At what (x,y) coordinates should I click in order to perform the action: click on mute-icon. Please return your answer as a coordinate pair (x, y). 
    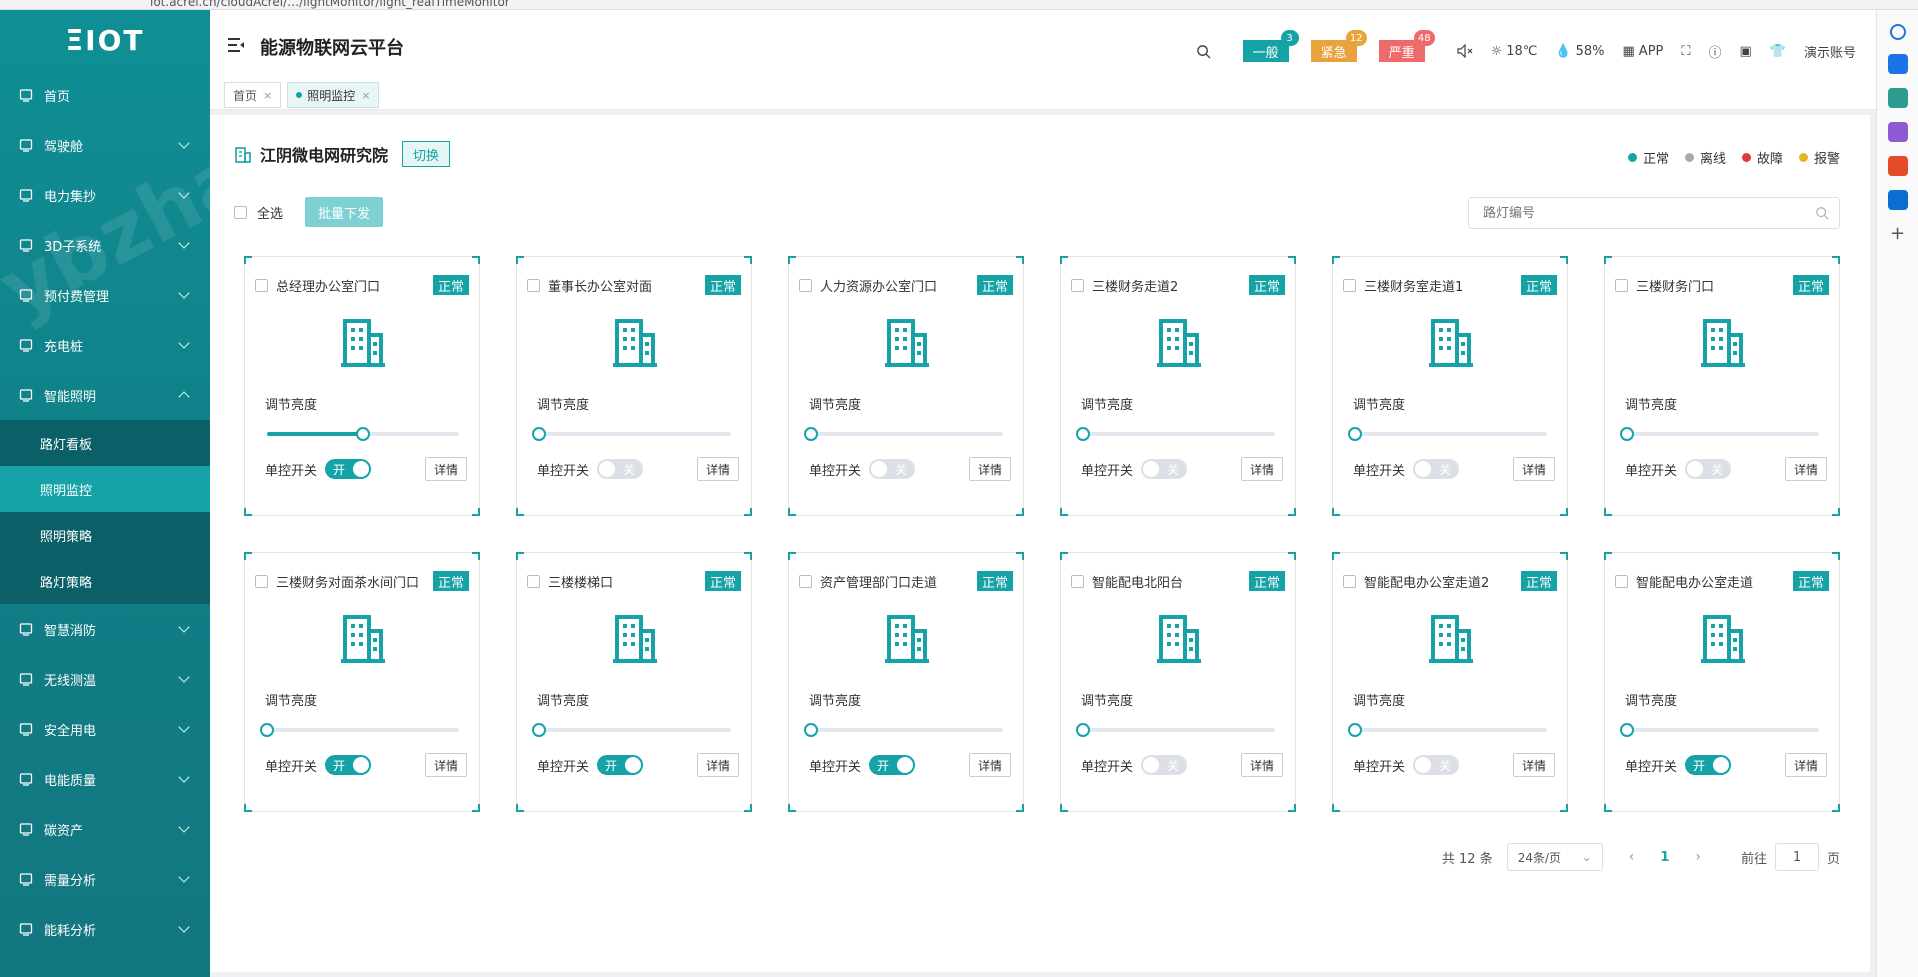
    Looking at the image, I should click on (1464, 51).